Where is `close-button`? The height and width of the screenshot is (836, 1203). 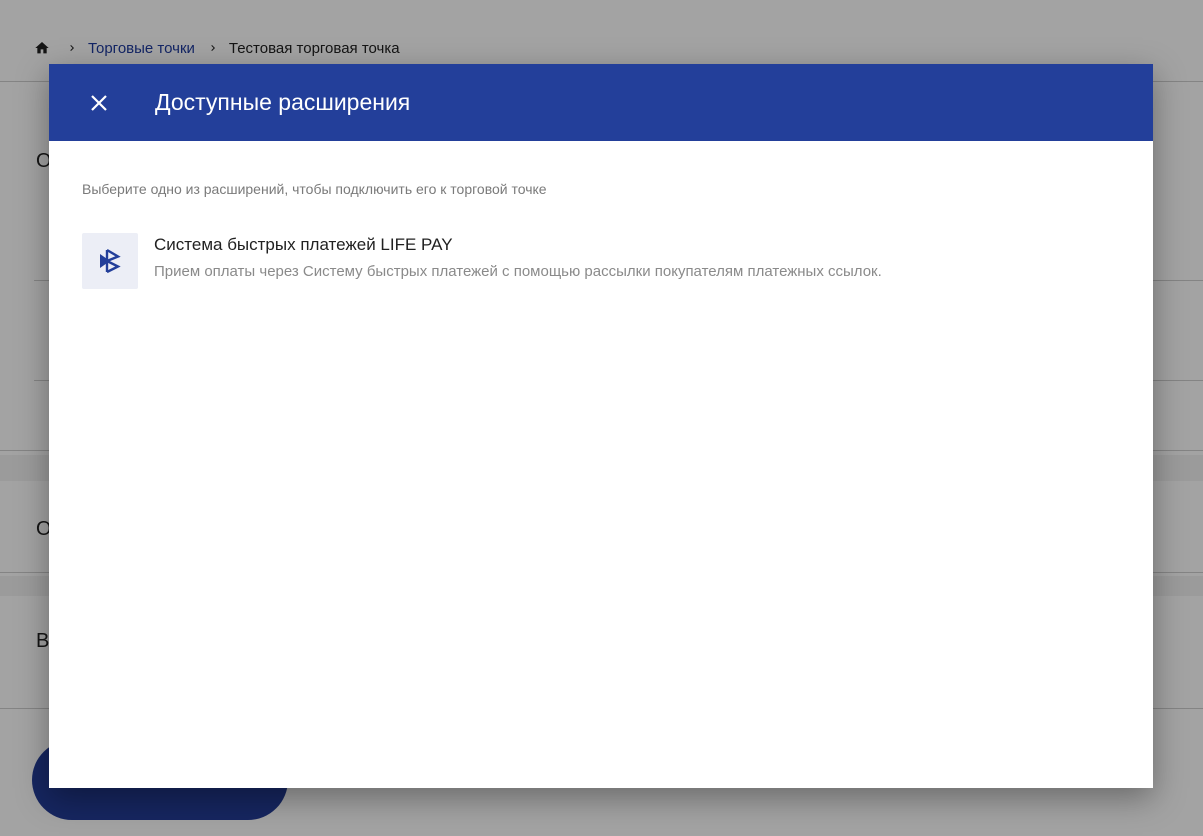 close-button is located at coordinates (99, 103).